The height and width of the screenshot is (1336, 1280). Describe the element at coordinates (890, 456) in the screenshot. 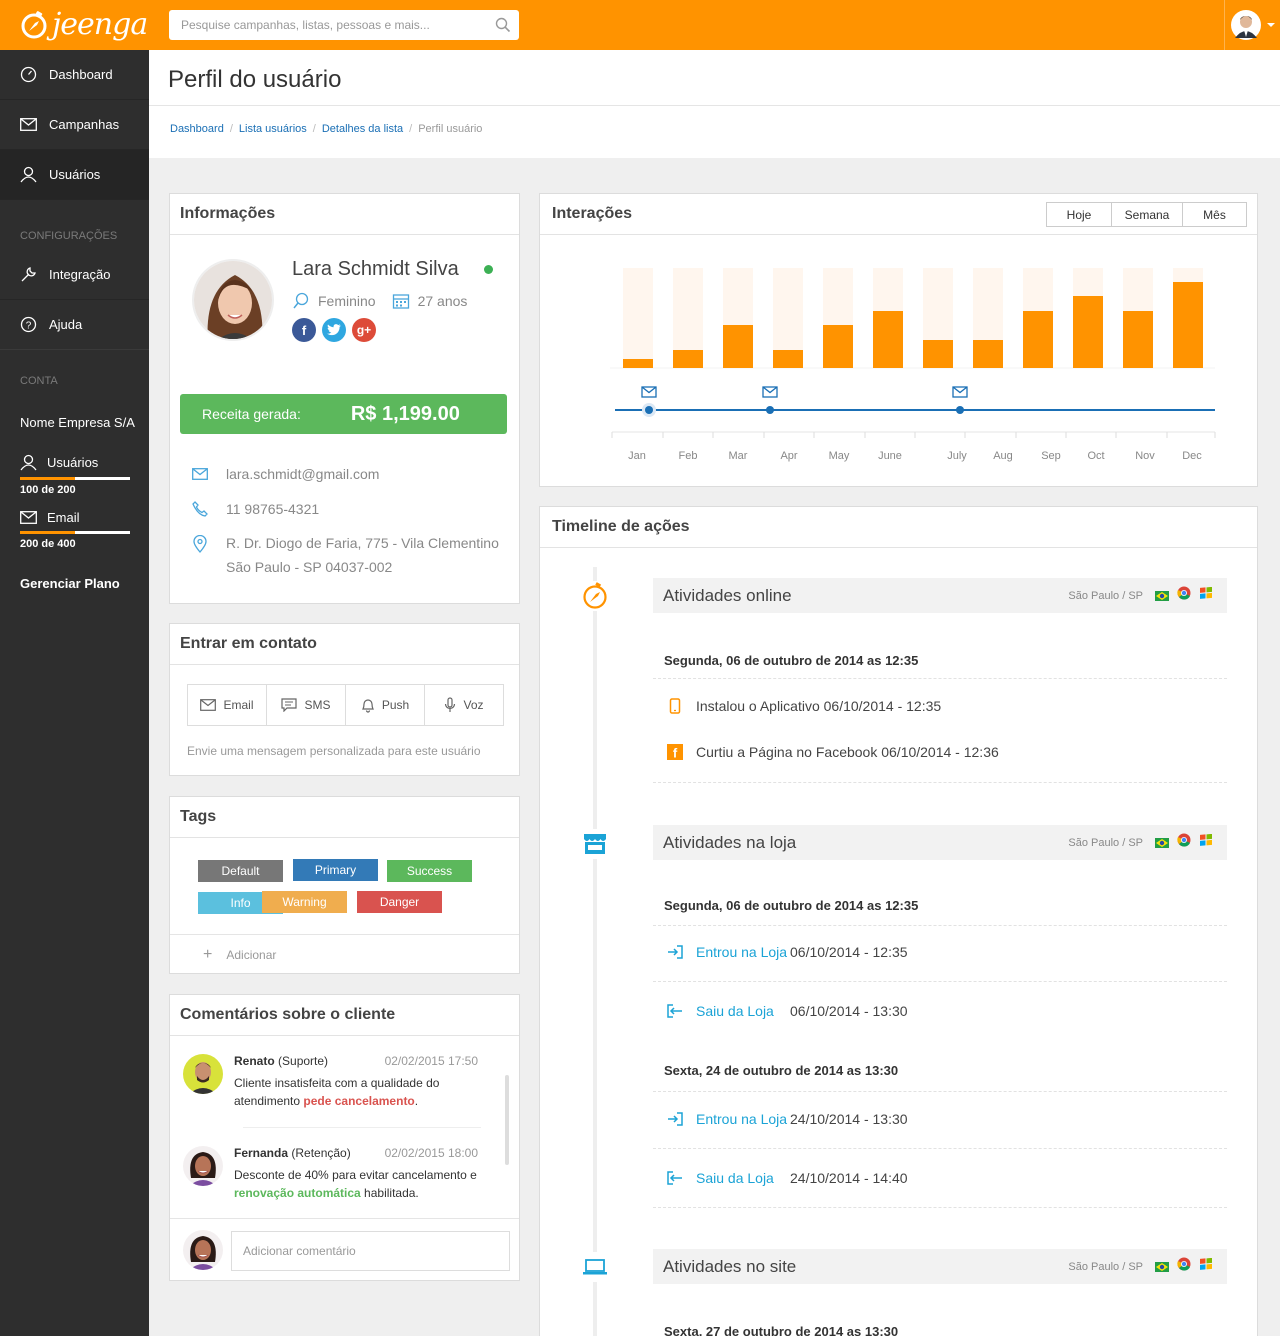

I see `tick-label: June` at that location.